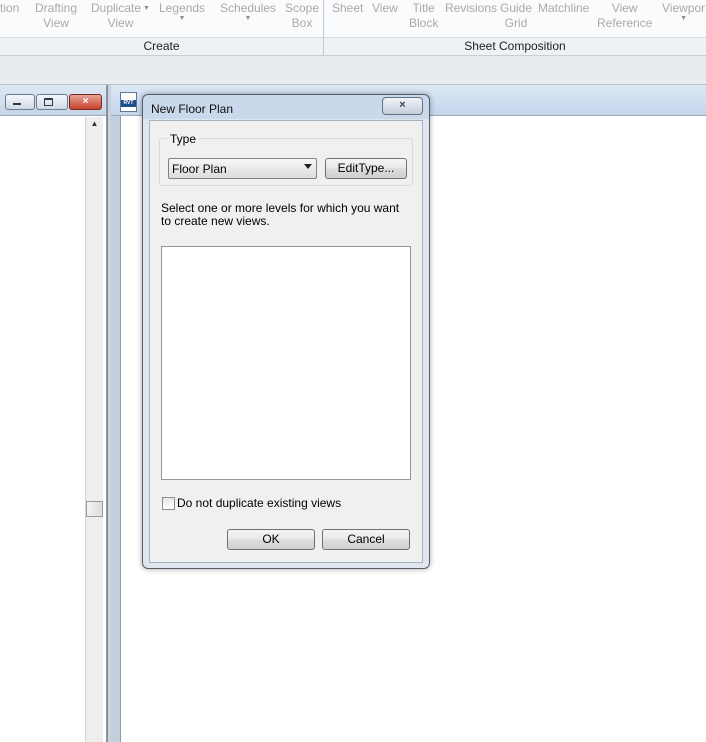 This screenshot has height=742, width=706. Describe the element at coordinates (366, 539) in the screenshot. I see `cancel-button: Cancel` at that location.